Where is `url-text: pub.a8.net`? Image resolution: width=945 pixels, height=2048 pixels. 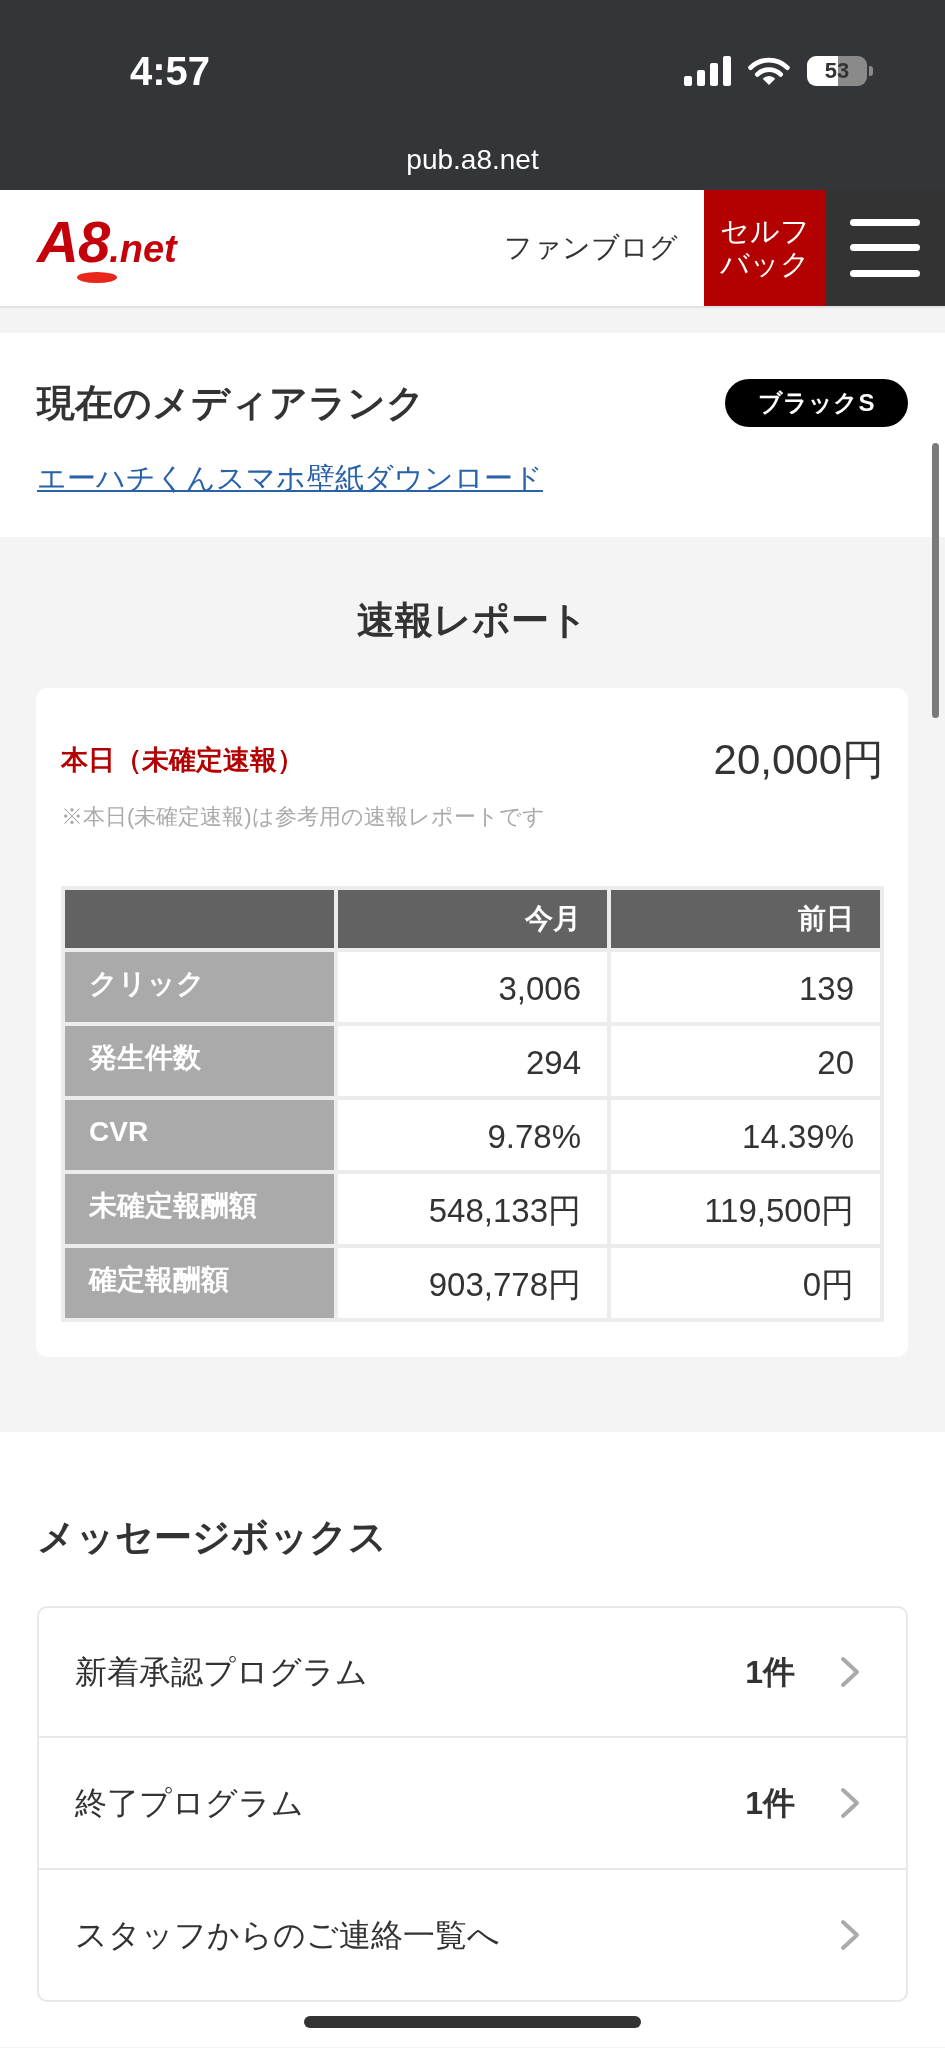 url-text: pub.a8.net is located at coordinates (472, 159).